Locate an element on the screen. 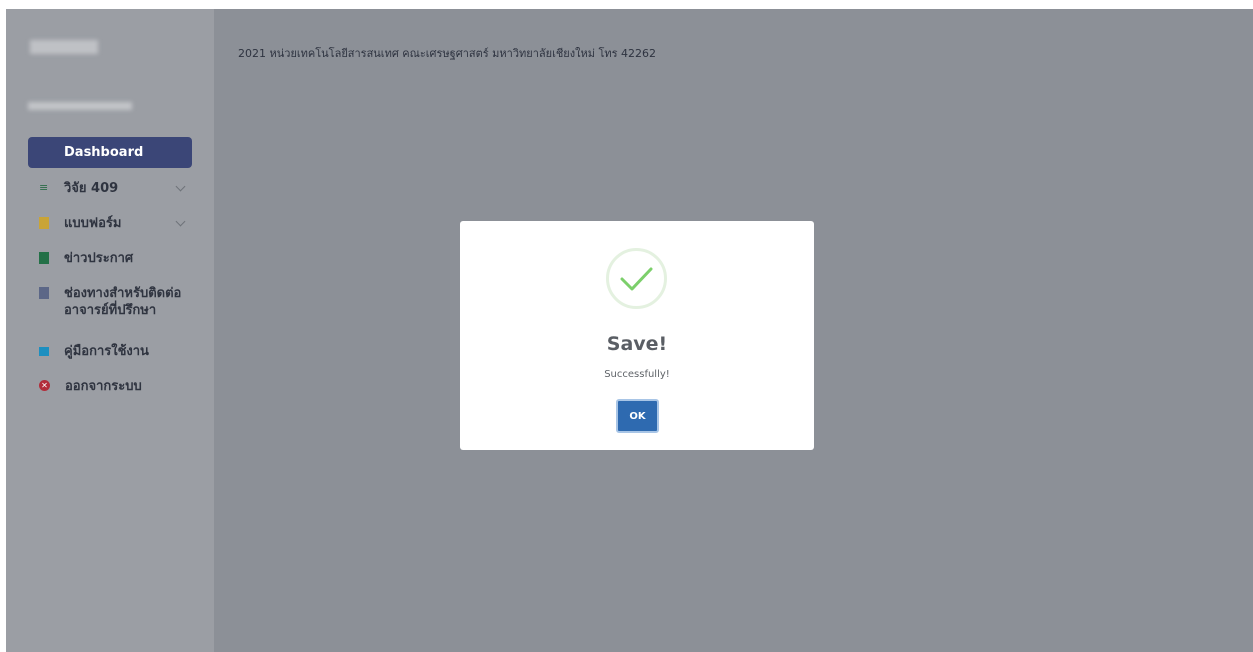 The height and width of the screenshot is (652, 1253). sidebar-item-forms: แบบฟอร์ม is located at coordinates (110, 224).